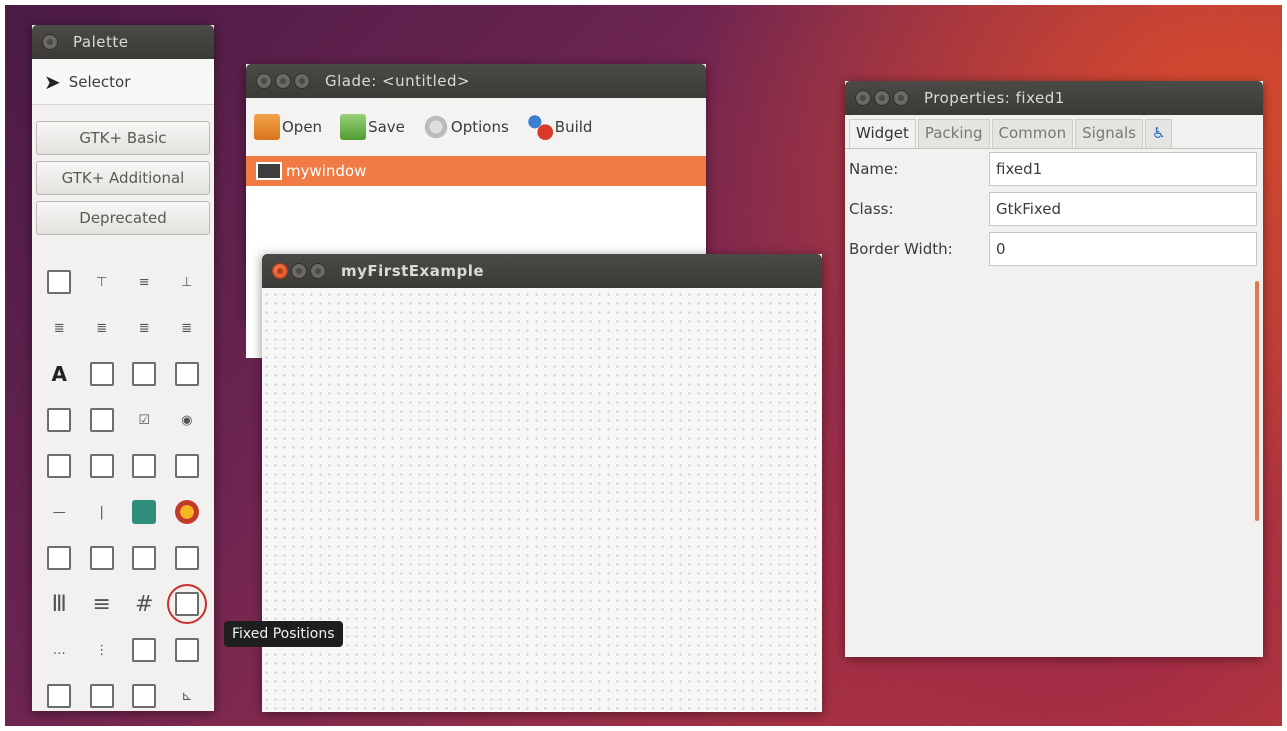 The width and height of the screenshot is (1287, 731). Describe the element at coordinates (1123, 249) in the screenshot. I see `border-width-spinner` at that location.